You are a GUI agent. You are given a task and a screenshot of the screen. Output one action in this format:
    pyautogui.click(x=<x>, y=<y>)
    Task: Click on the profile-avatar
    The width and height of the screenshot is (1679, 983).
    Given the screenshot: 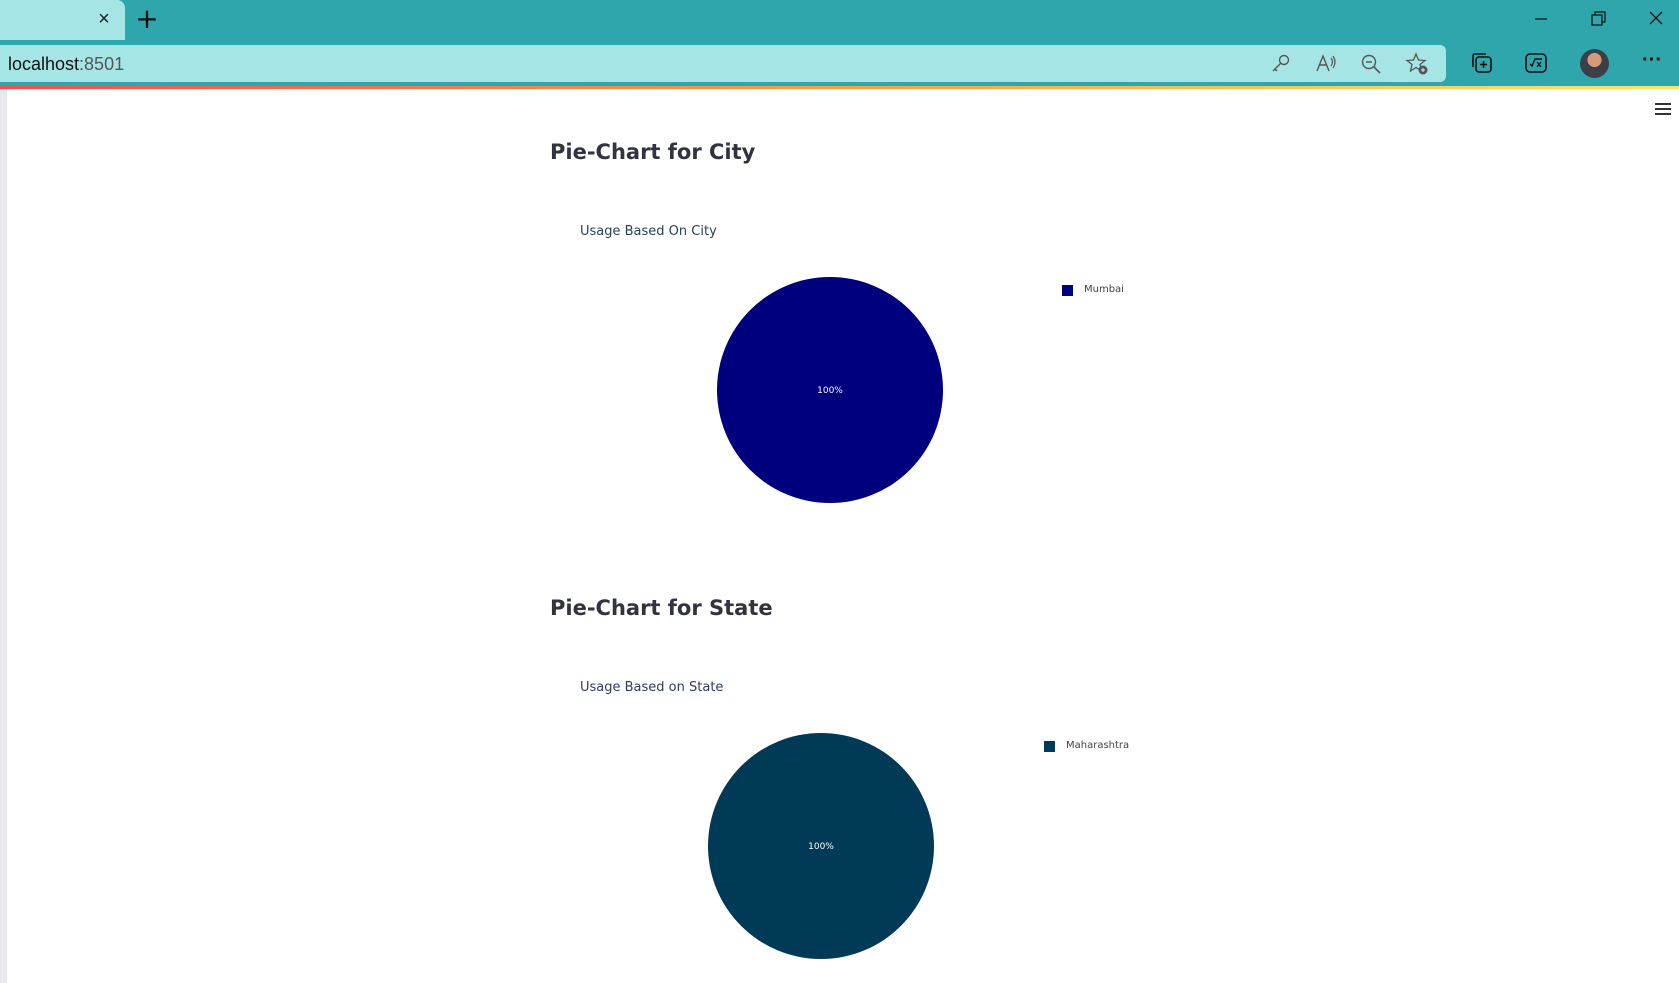 What is the action you would take?
    pyautogui.click(x=1594, y=63)
    